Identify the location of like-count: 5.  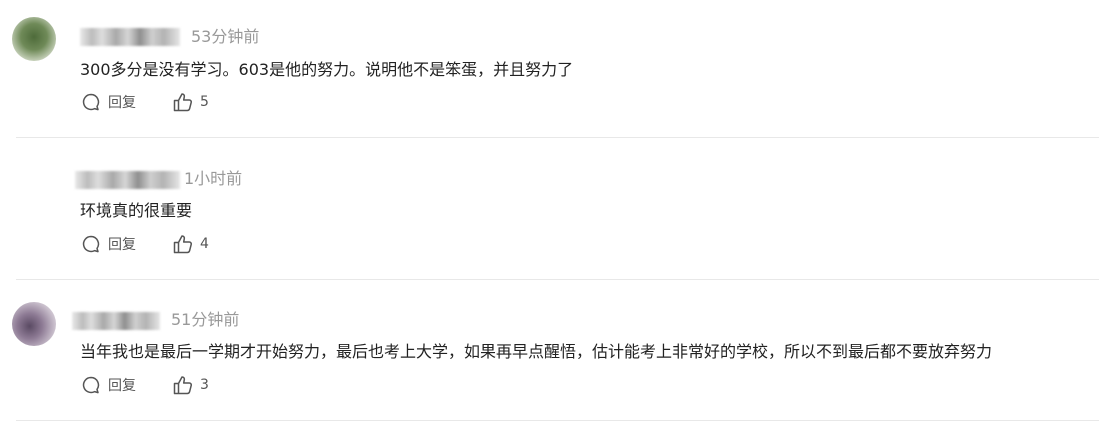
(204, 102).